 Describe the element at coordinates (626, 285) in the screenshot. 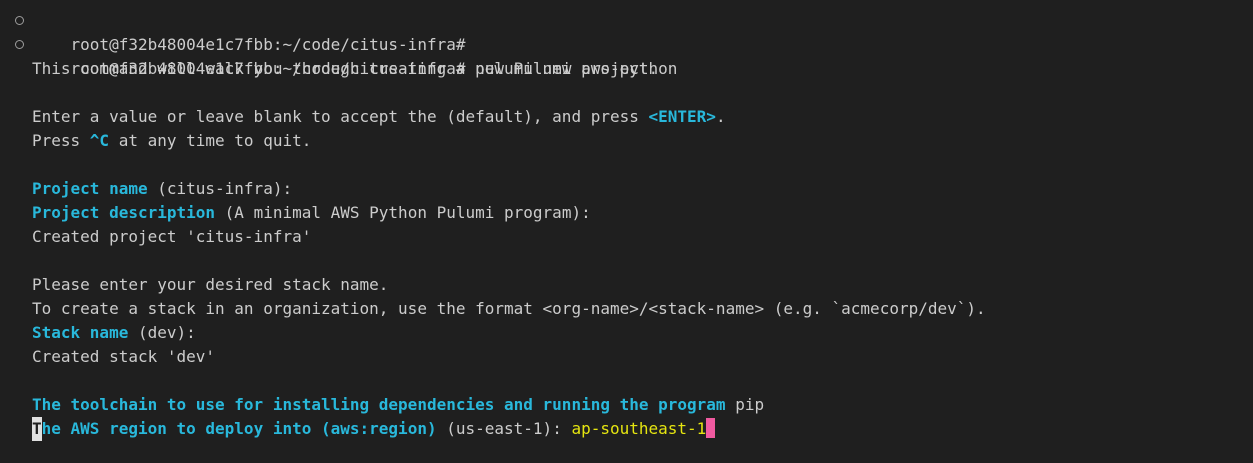

I see `terminal-line-stack-prompt: Please enter your desired stack name.` at that location.